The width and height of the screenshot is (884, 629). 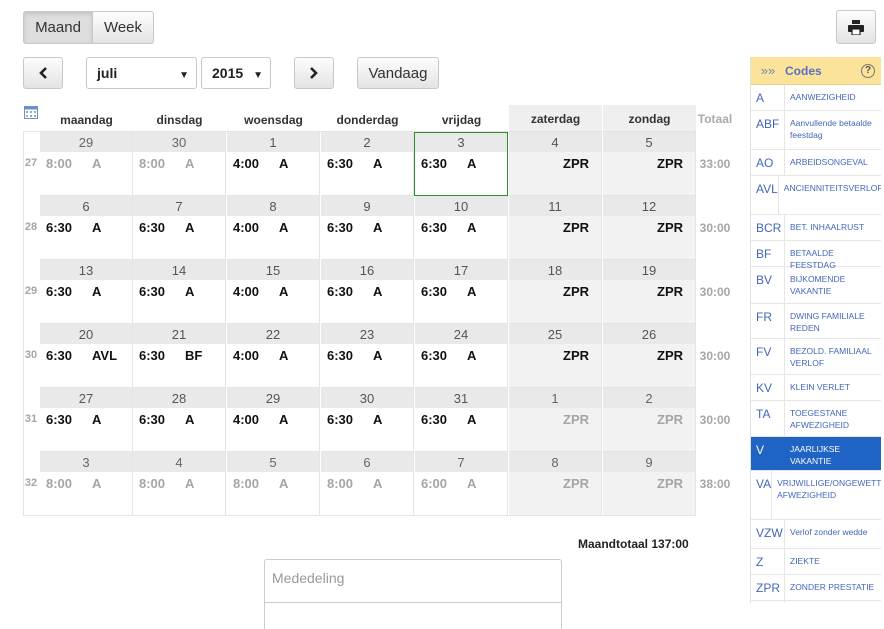 What do you see at coordinates (461, 420) in the screenshot?
I see `day-cell: 31 6:30 A` at bounding box center [461, 420].